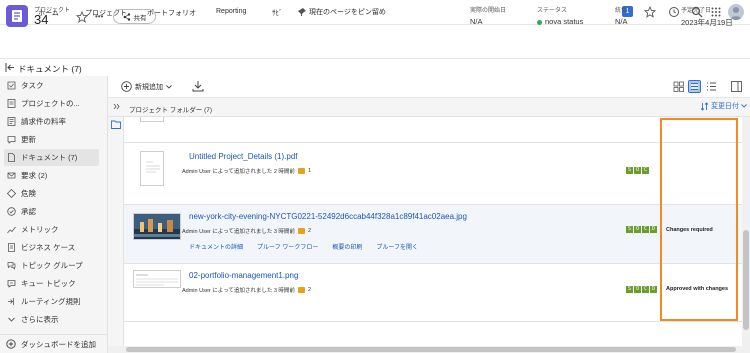 The height and width of the screenshot is (353, 750). Describe the element at coordinates (58, 344) in the screenshot. I see `add-dashboard-label: ダッシュボードを追加` at that location.